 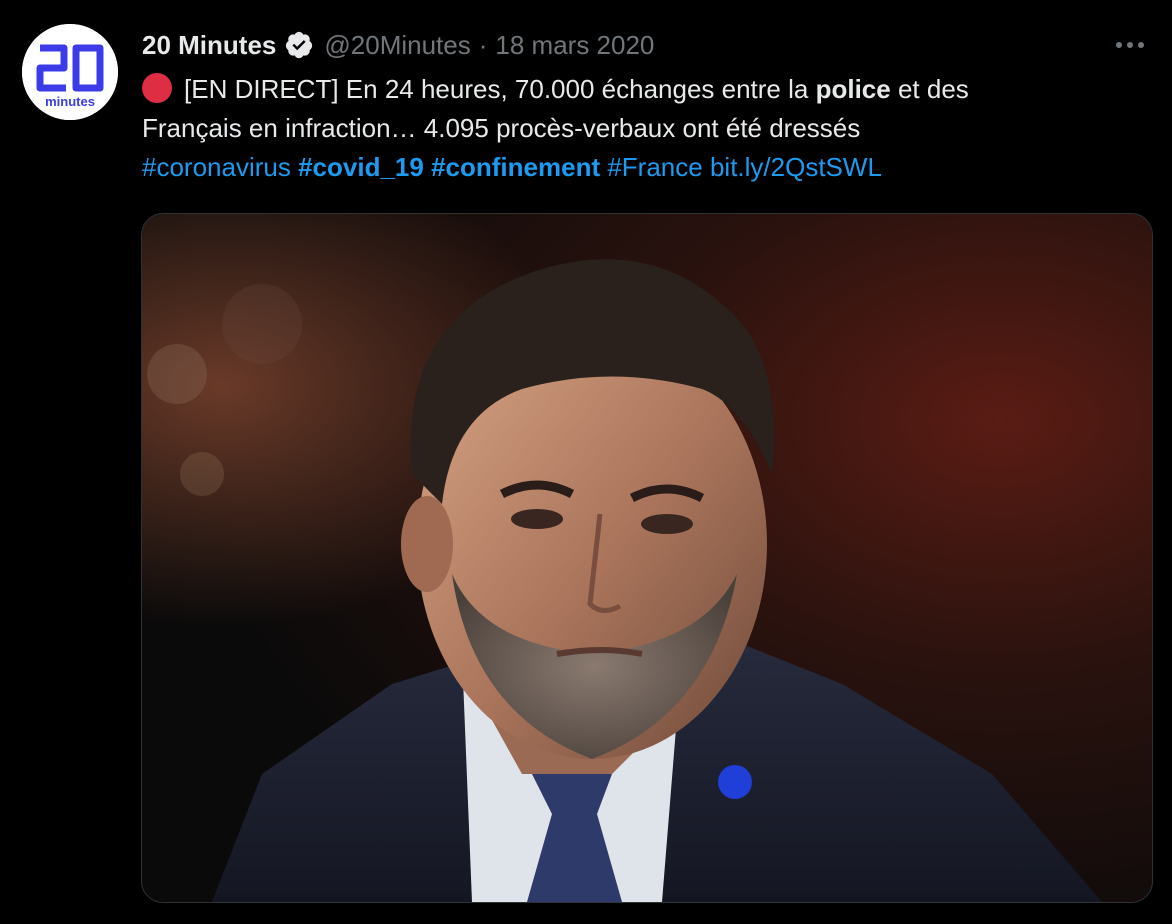 I want to click on verified-badge-icon, so click(x=299, y=45).